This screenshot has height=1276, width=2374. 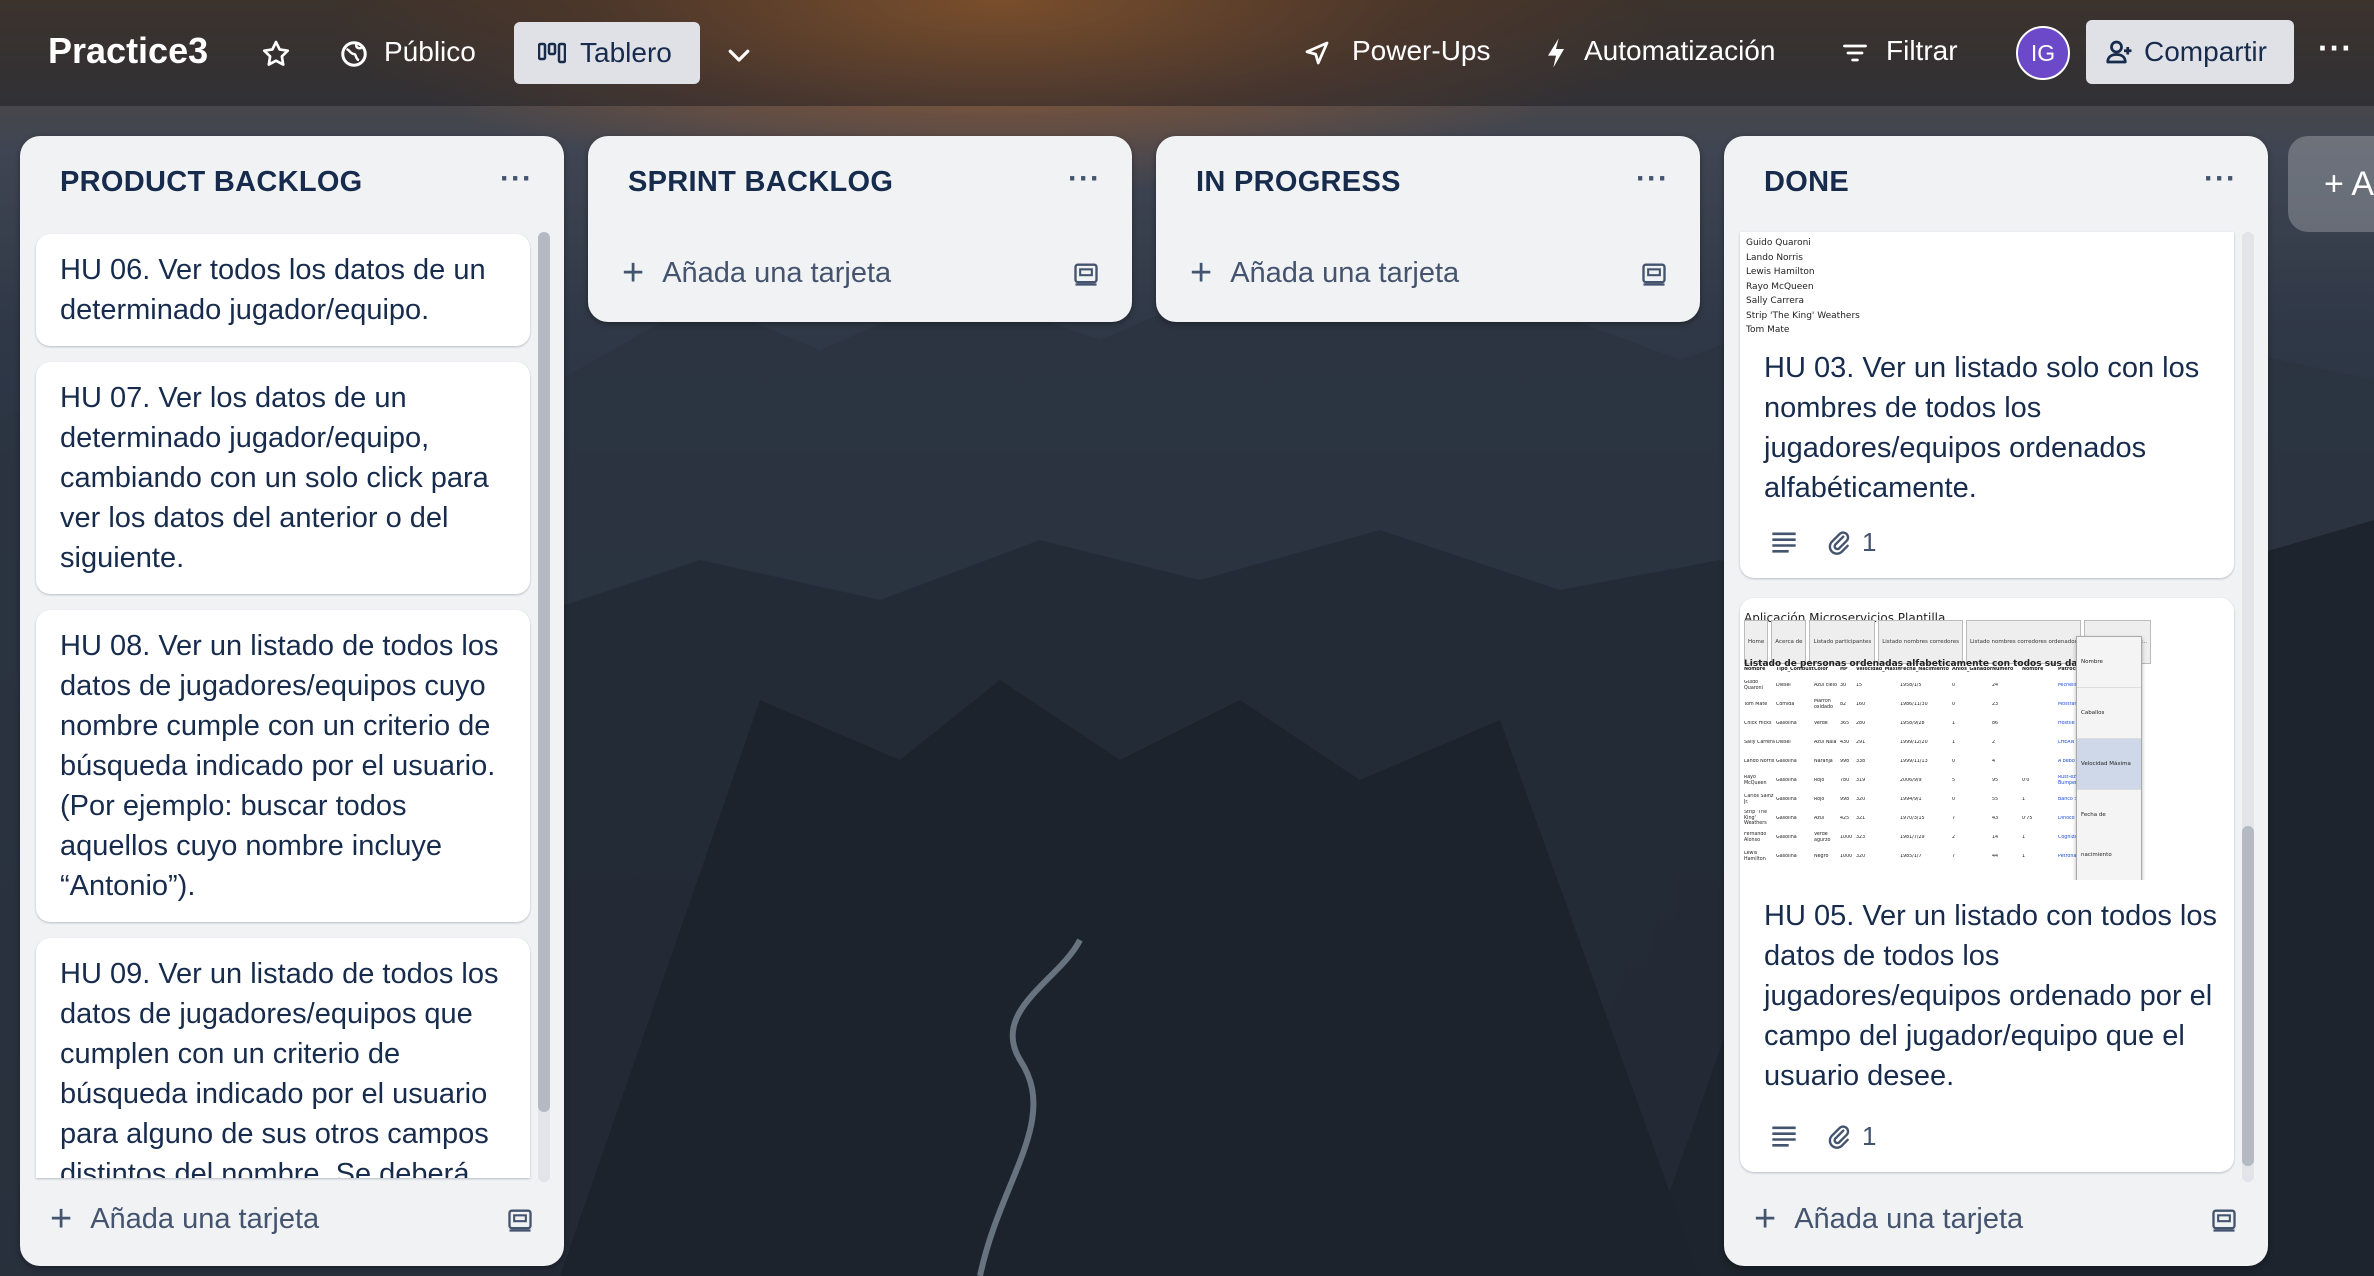 What do you see at coordinates (1995, 685) in the screenshot?
I see `cover-table-cell: 24` at bounding box center [1995, 685].